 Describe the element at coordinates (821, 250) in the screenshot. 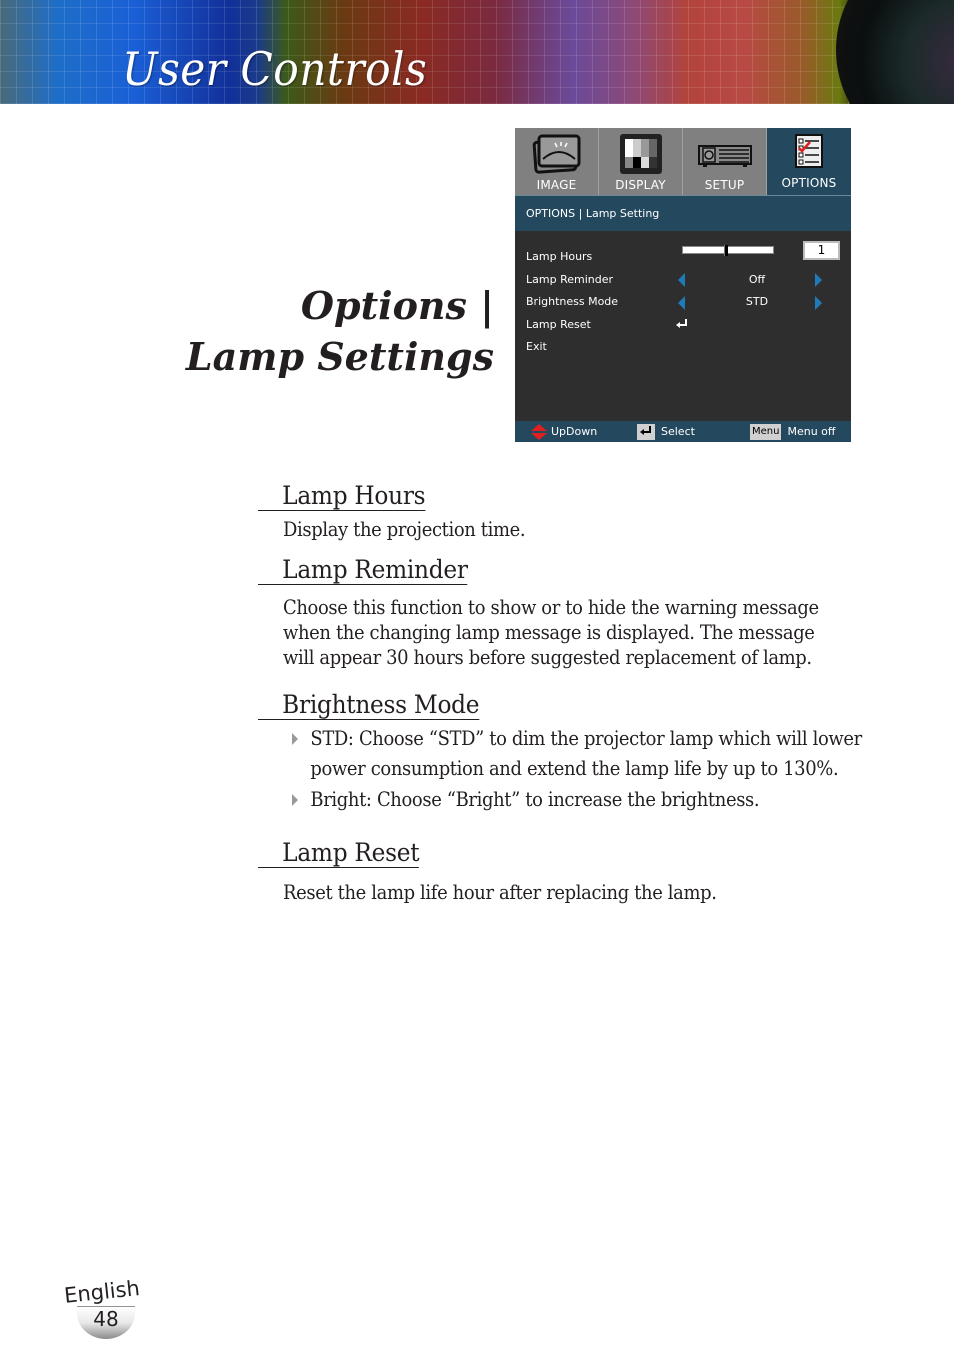

I see `lamp-hours-value: 1` at that location.